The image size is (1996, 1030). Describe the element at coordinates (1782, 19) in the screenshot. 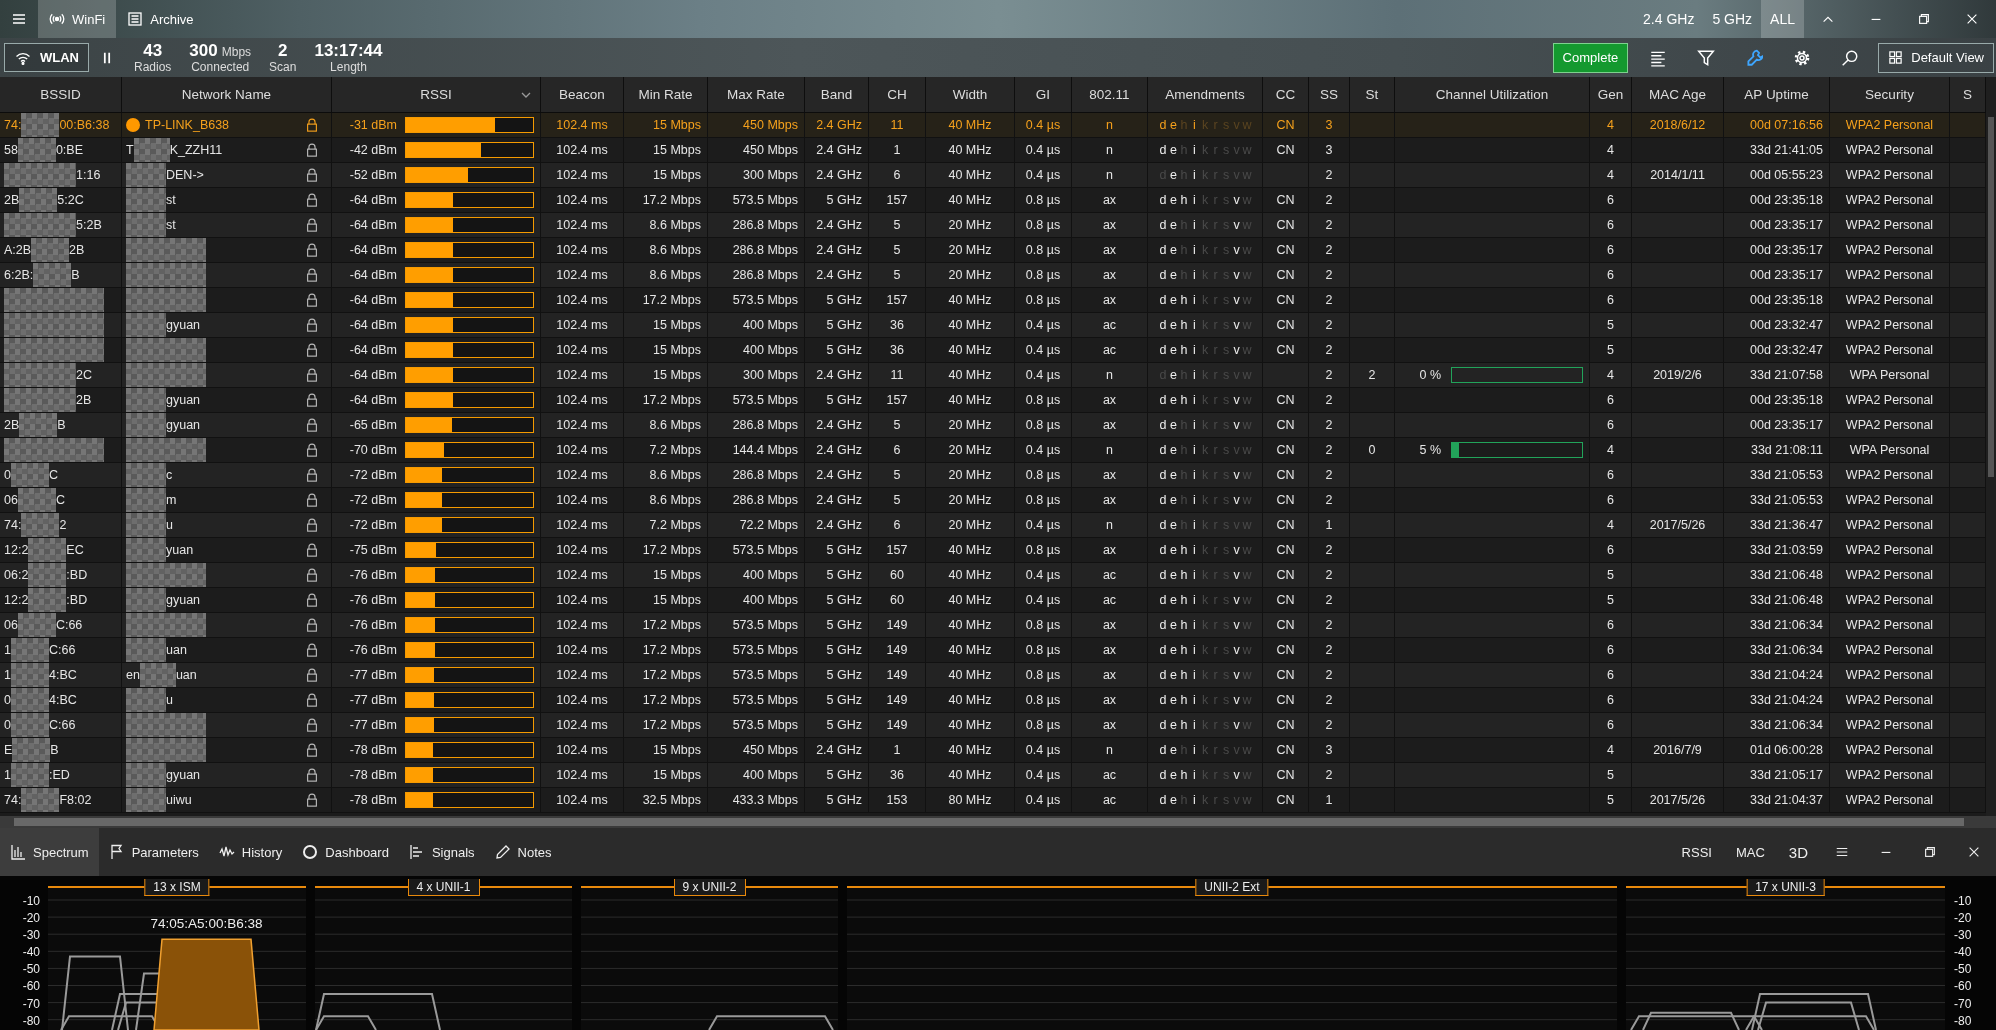

I see `band-filter-tab: ALL` at that location.